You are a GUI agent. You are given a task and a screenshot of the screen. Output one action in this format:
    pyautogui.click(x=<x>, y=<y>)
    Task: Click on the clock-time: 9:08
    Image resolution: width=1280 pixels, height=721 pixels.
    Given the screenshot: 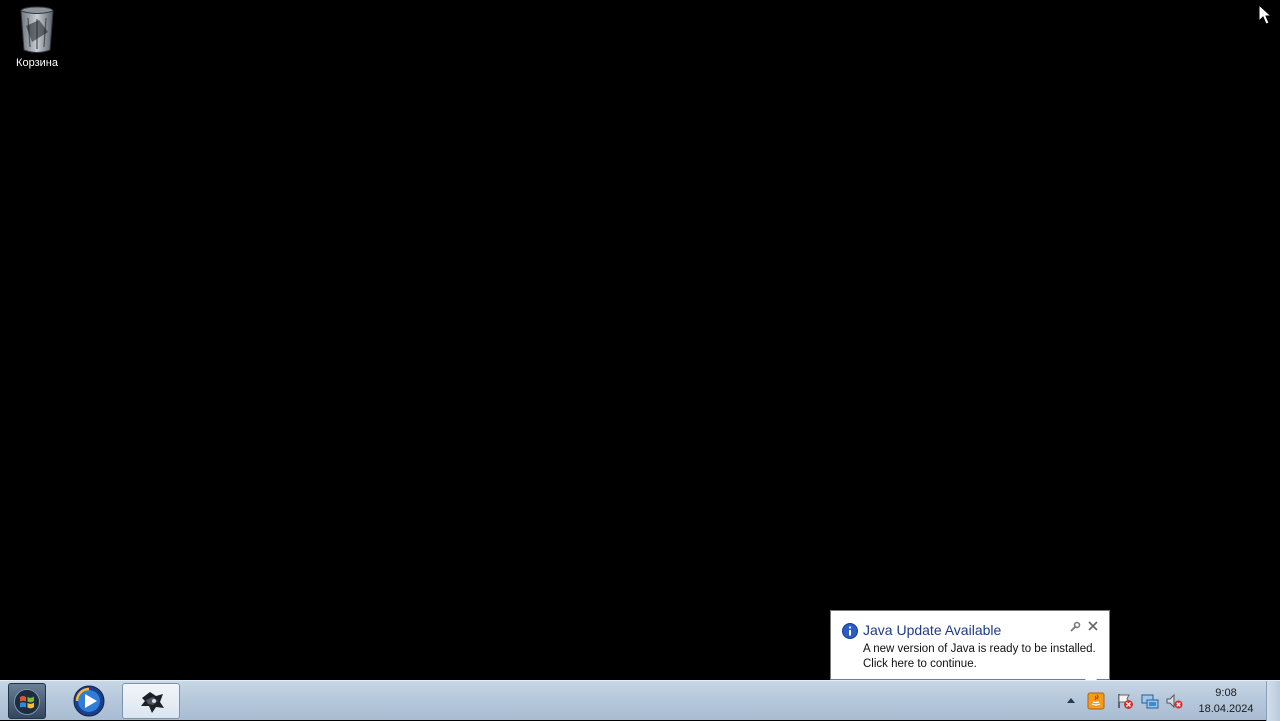 What is the action you would take?
    pyautogui.click(x=1226, y=693)
    